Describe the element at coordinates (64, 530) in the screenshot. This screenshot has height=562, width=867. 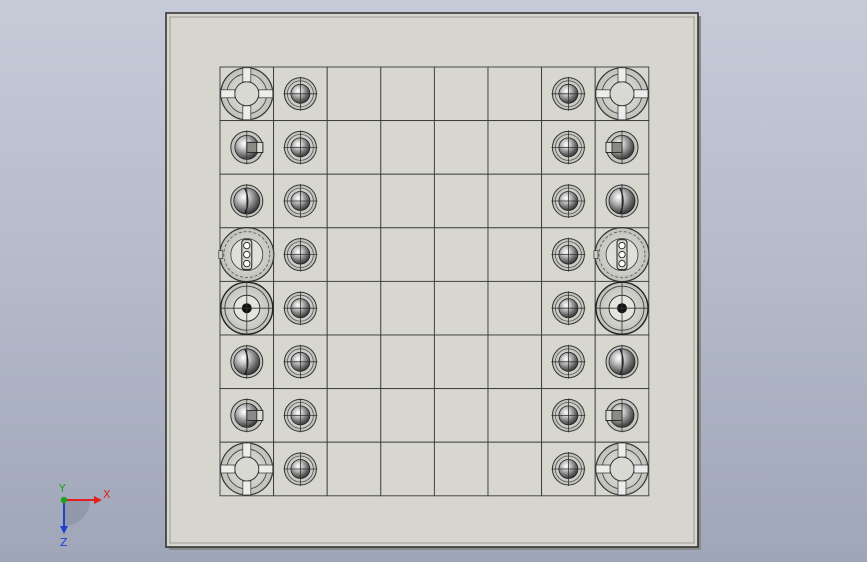
I see `z-arrowhead` at that location.